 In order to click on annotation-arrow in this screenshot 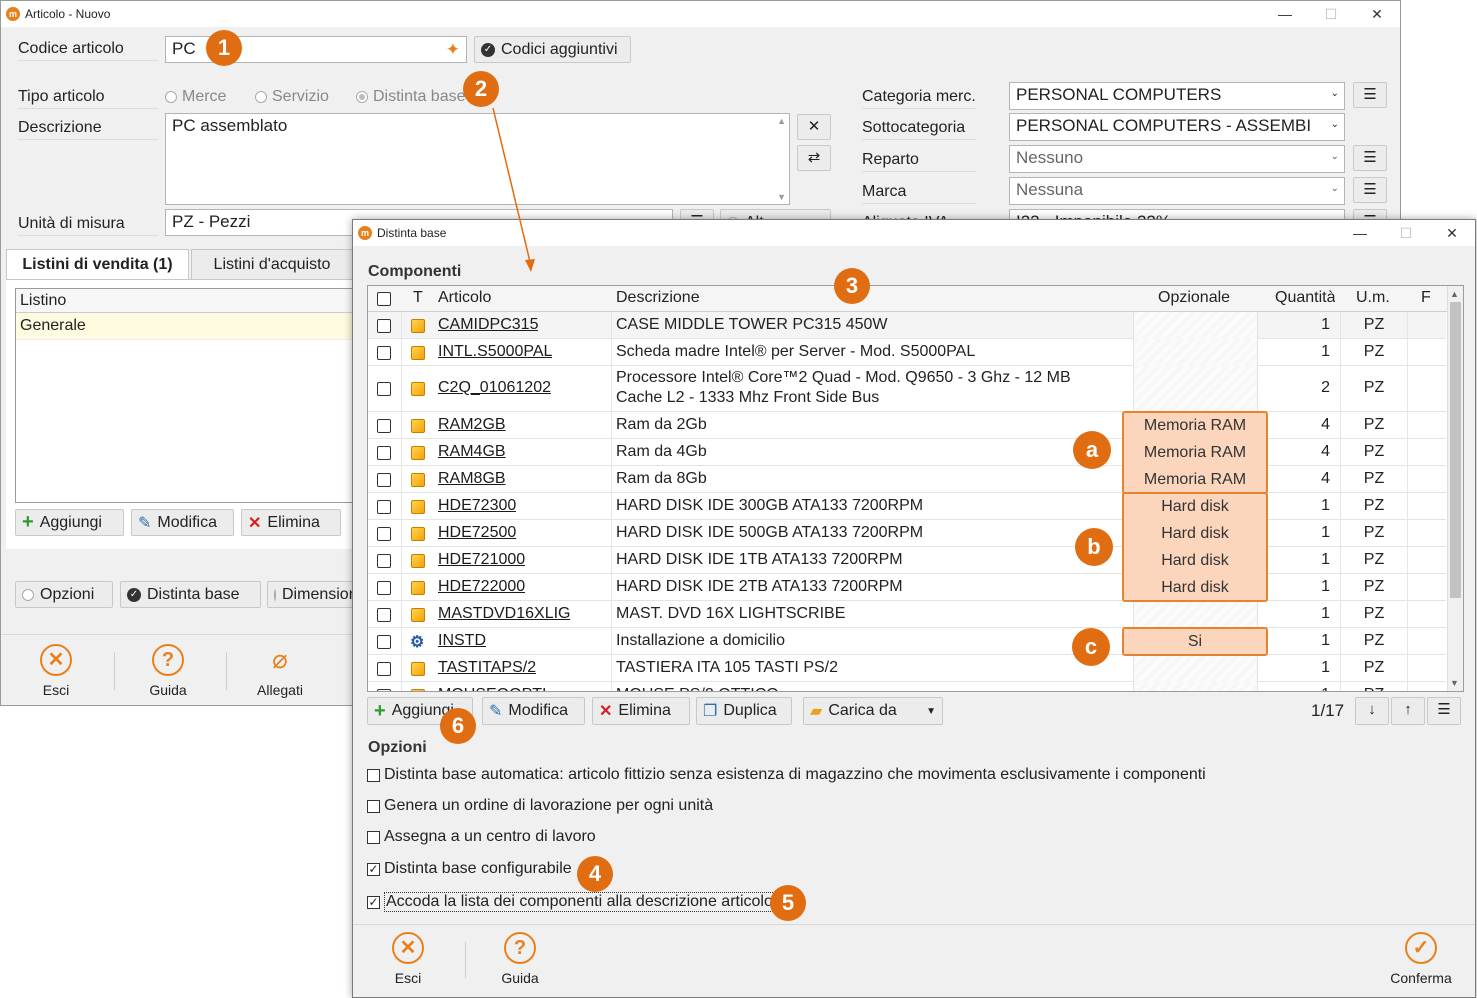, I will do `click(513, 189)`.